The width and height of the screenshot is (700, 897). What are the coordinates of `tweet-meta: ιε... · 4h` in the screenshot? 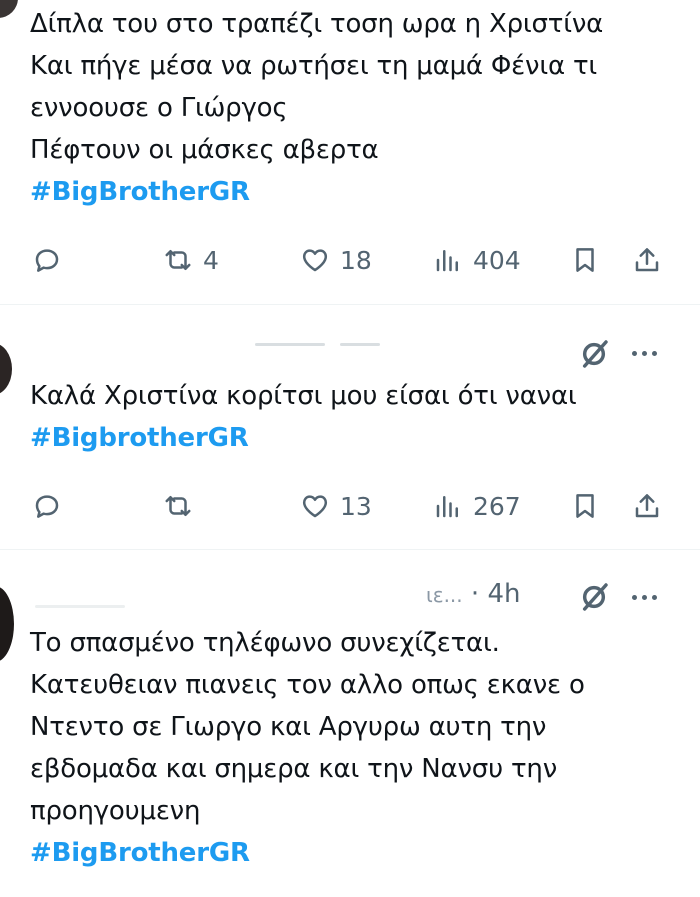 It's located at (473, 594).